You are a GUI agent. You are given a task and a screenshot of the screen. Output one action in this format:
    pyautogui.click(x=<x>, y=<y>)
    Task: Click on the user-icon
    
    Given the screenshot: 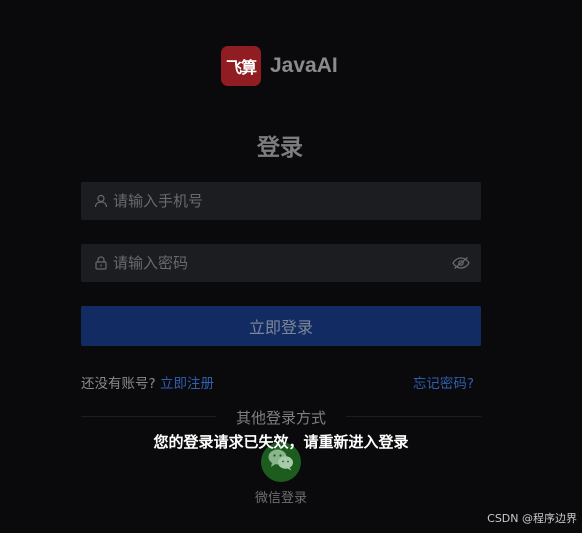 What is the action you would take?
    pyautogui.click(x=101, y=201)
    